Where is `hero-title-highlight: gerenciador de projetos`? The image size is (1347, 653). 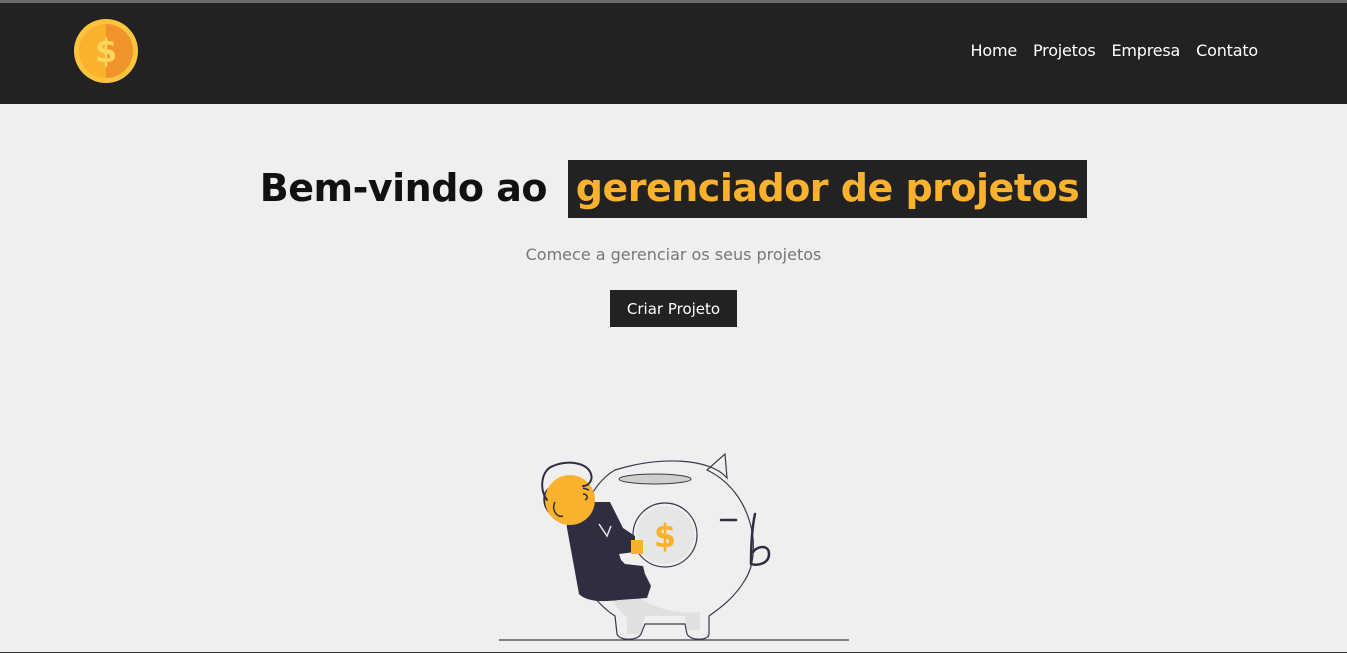 hero-title-highlight: gerenciador de projetos is located at coordinates (827, 189).